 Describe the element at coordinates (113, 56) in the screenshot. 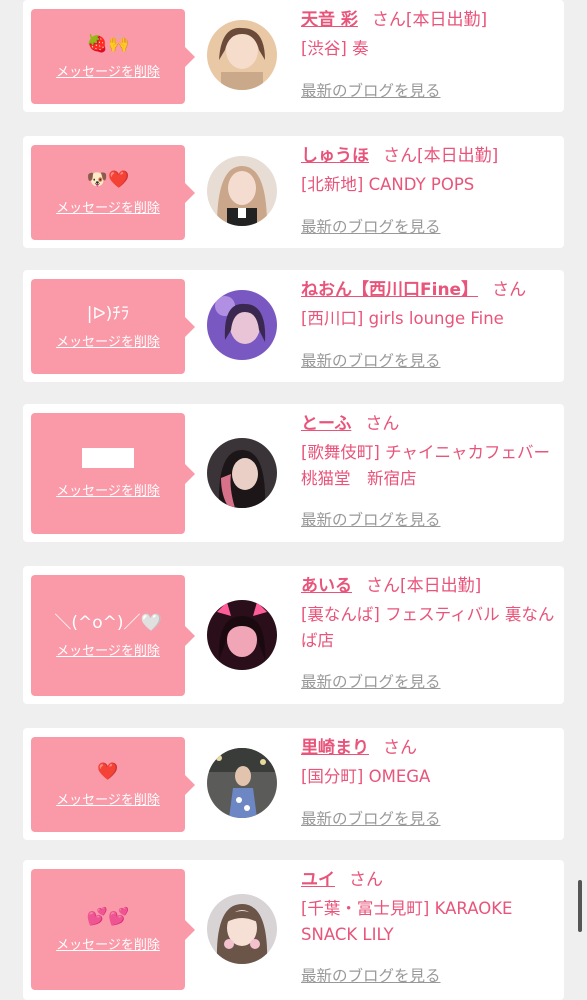

I see `message-bubble: 🍓🙌 メッセージを削除` at that location.